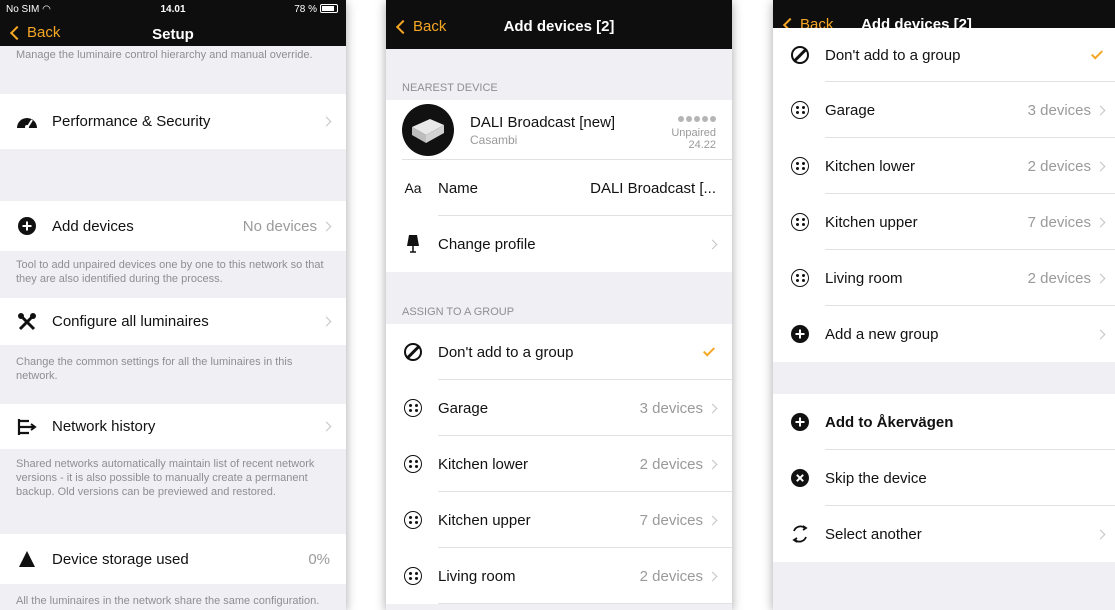 The height and width of the screenshot is (610, 1115). What do you see at coordinates (279, 226) in the screenshot?
I see `add-devices-value: No devices` at bounding box center [279, 226].